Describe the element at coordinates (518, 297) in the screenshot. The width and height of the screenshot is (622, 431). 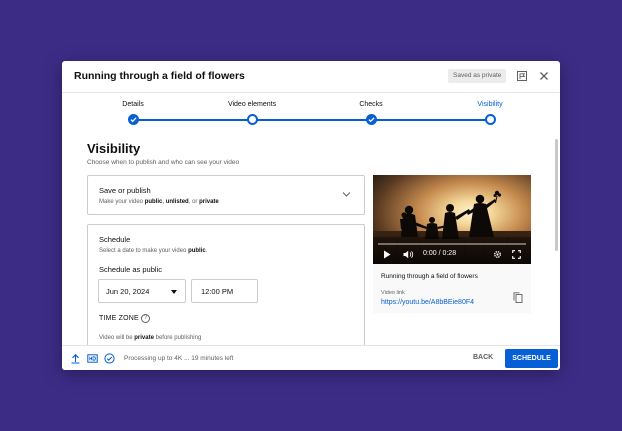
I see `copy-icon` at that location.